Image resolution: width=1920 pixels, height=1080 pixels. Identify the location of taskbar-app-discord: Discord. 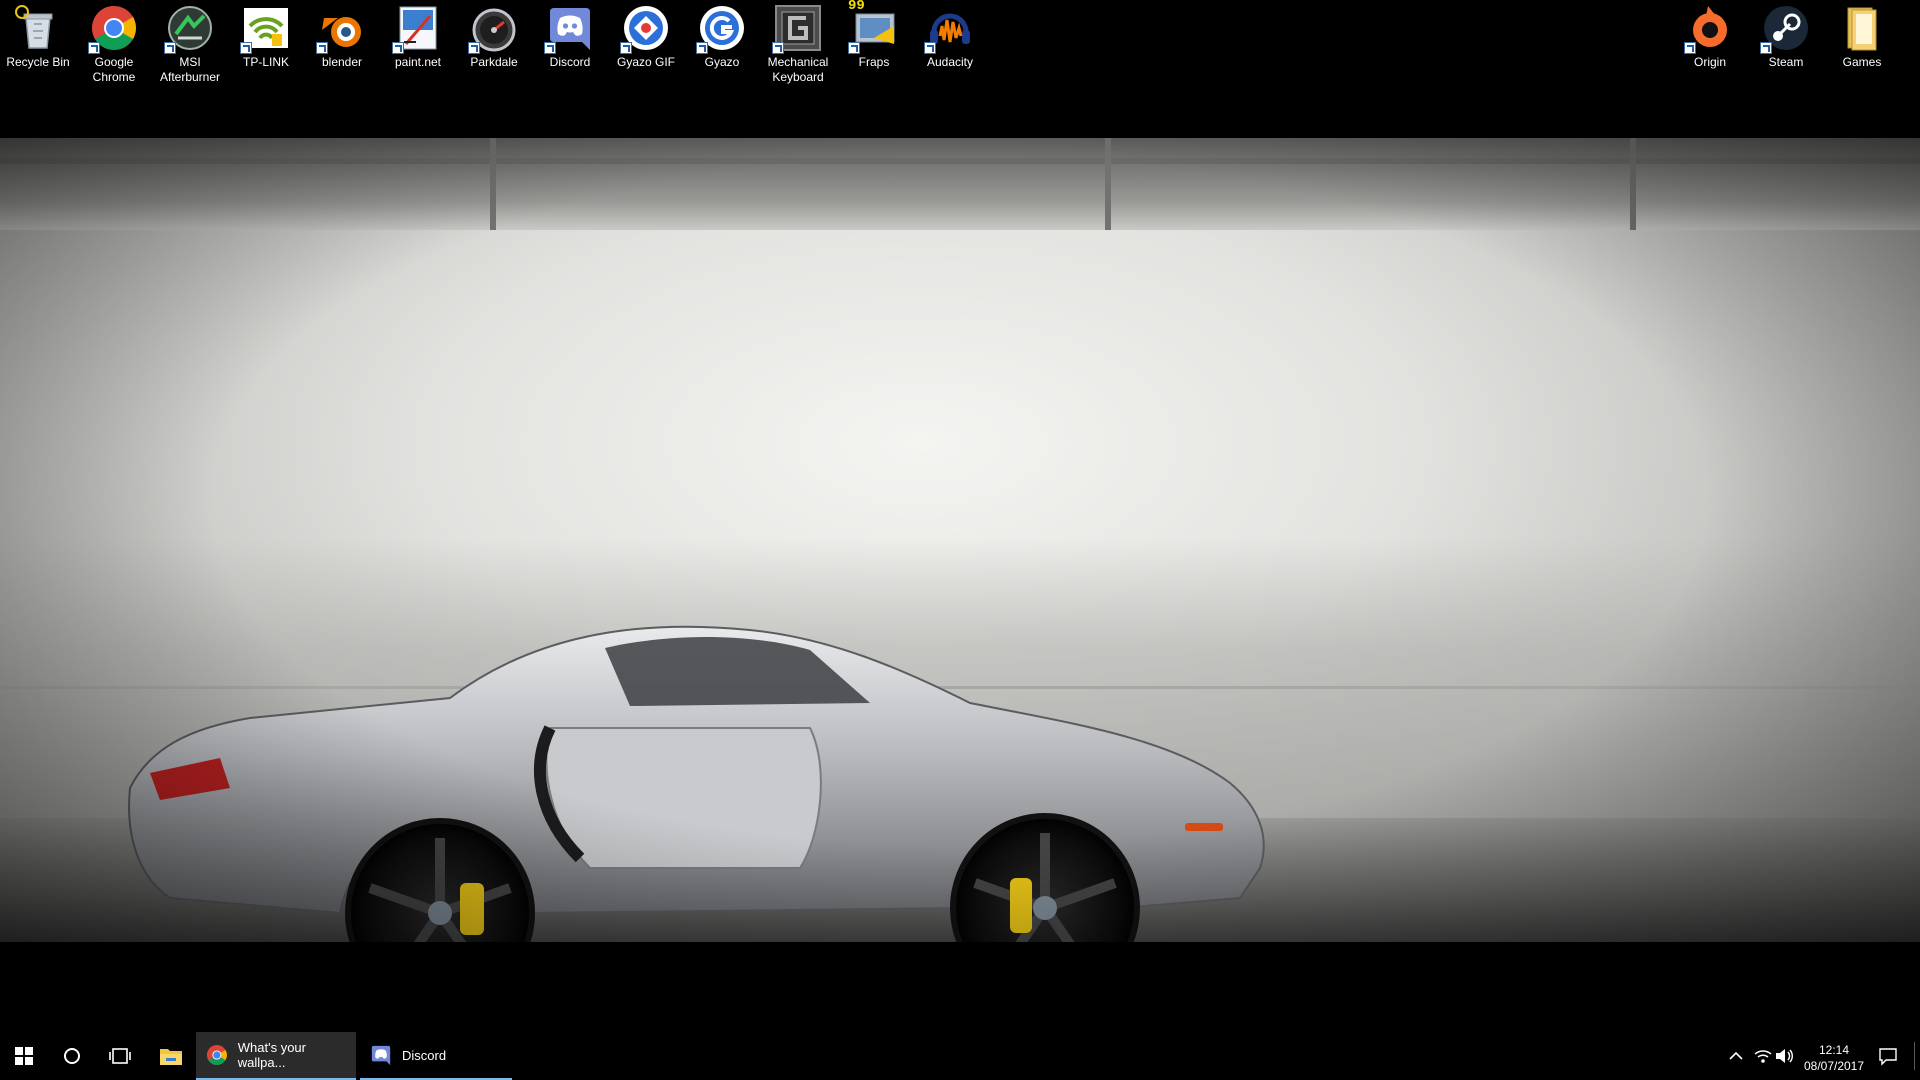
(436, 1056).